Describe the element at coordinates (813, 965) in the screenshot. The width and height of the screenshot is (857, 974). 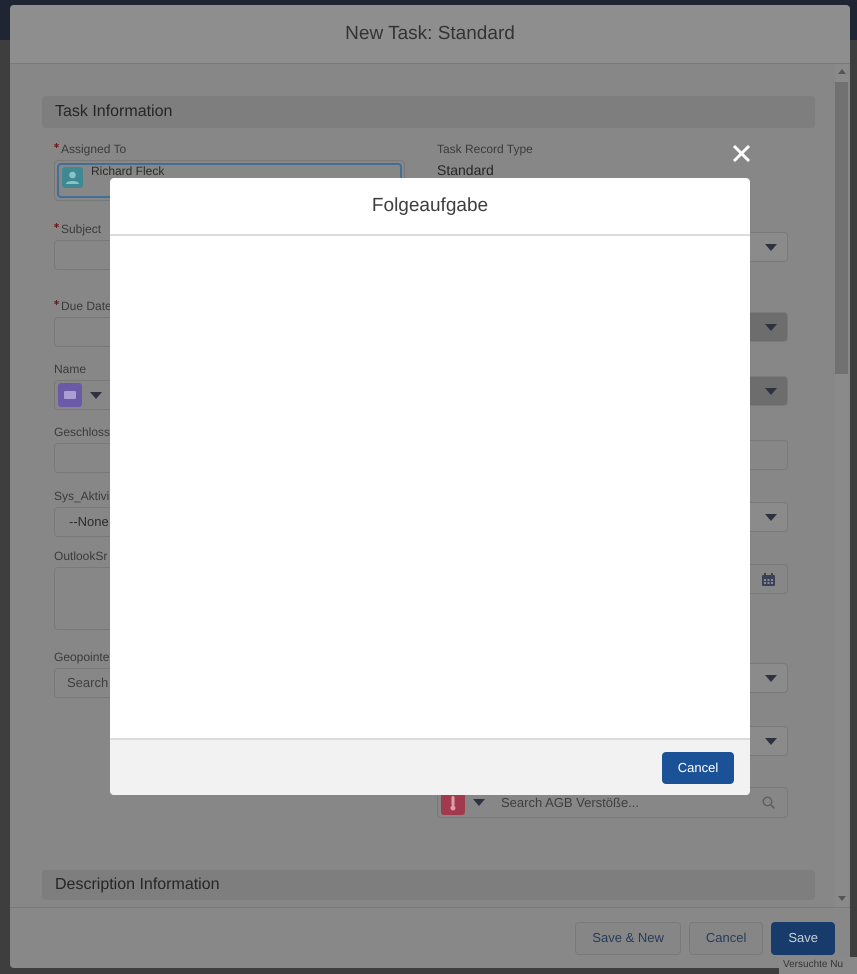
I see `background-text: Versuchte Nu` at that location.